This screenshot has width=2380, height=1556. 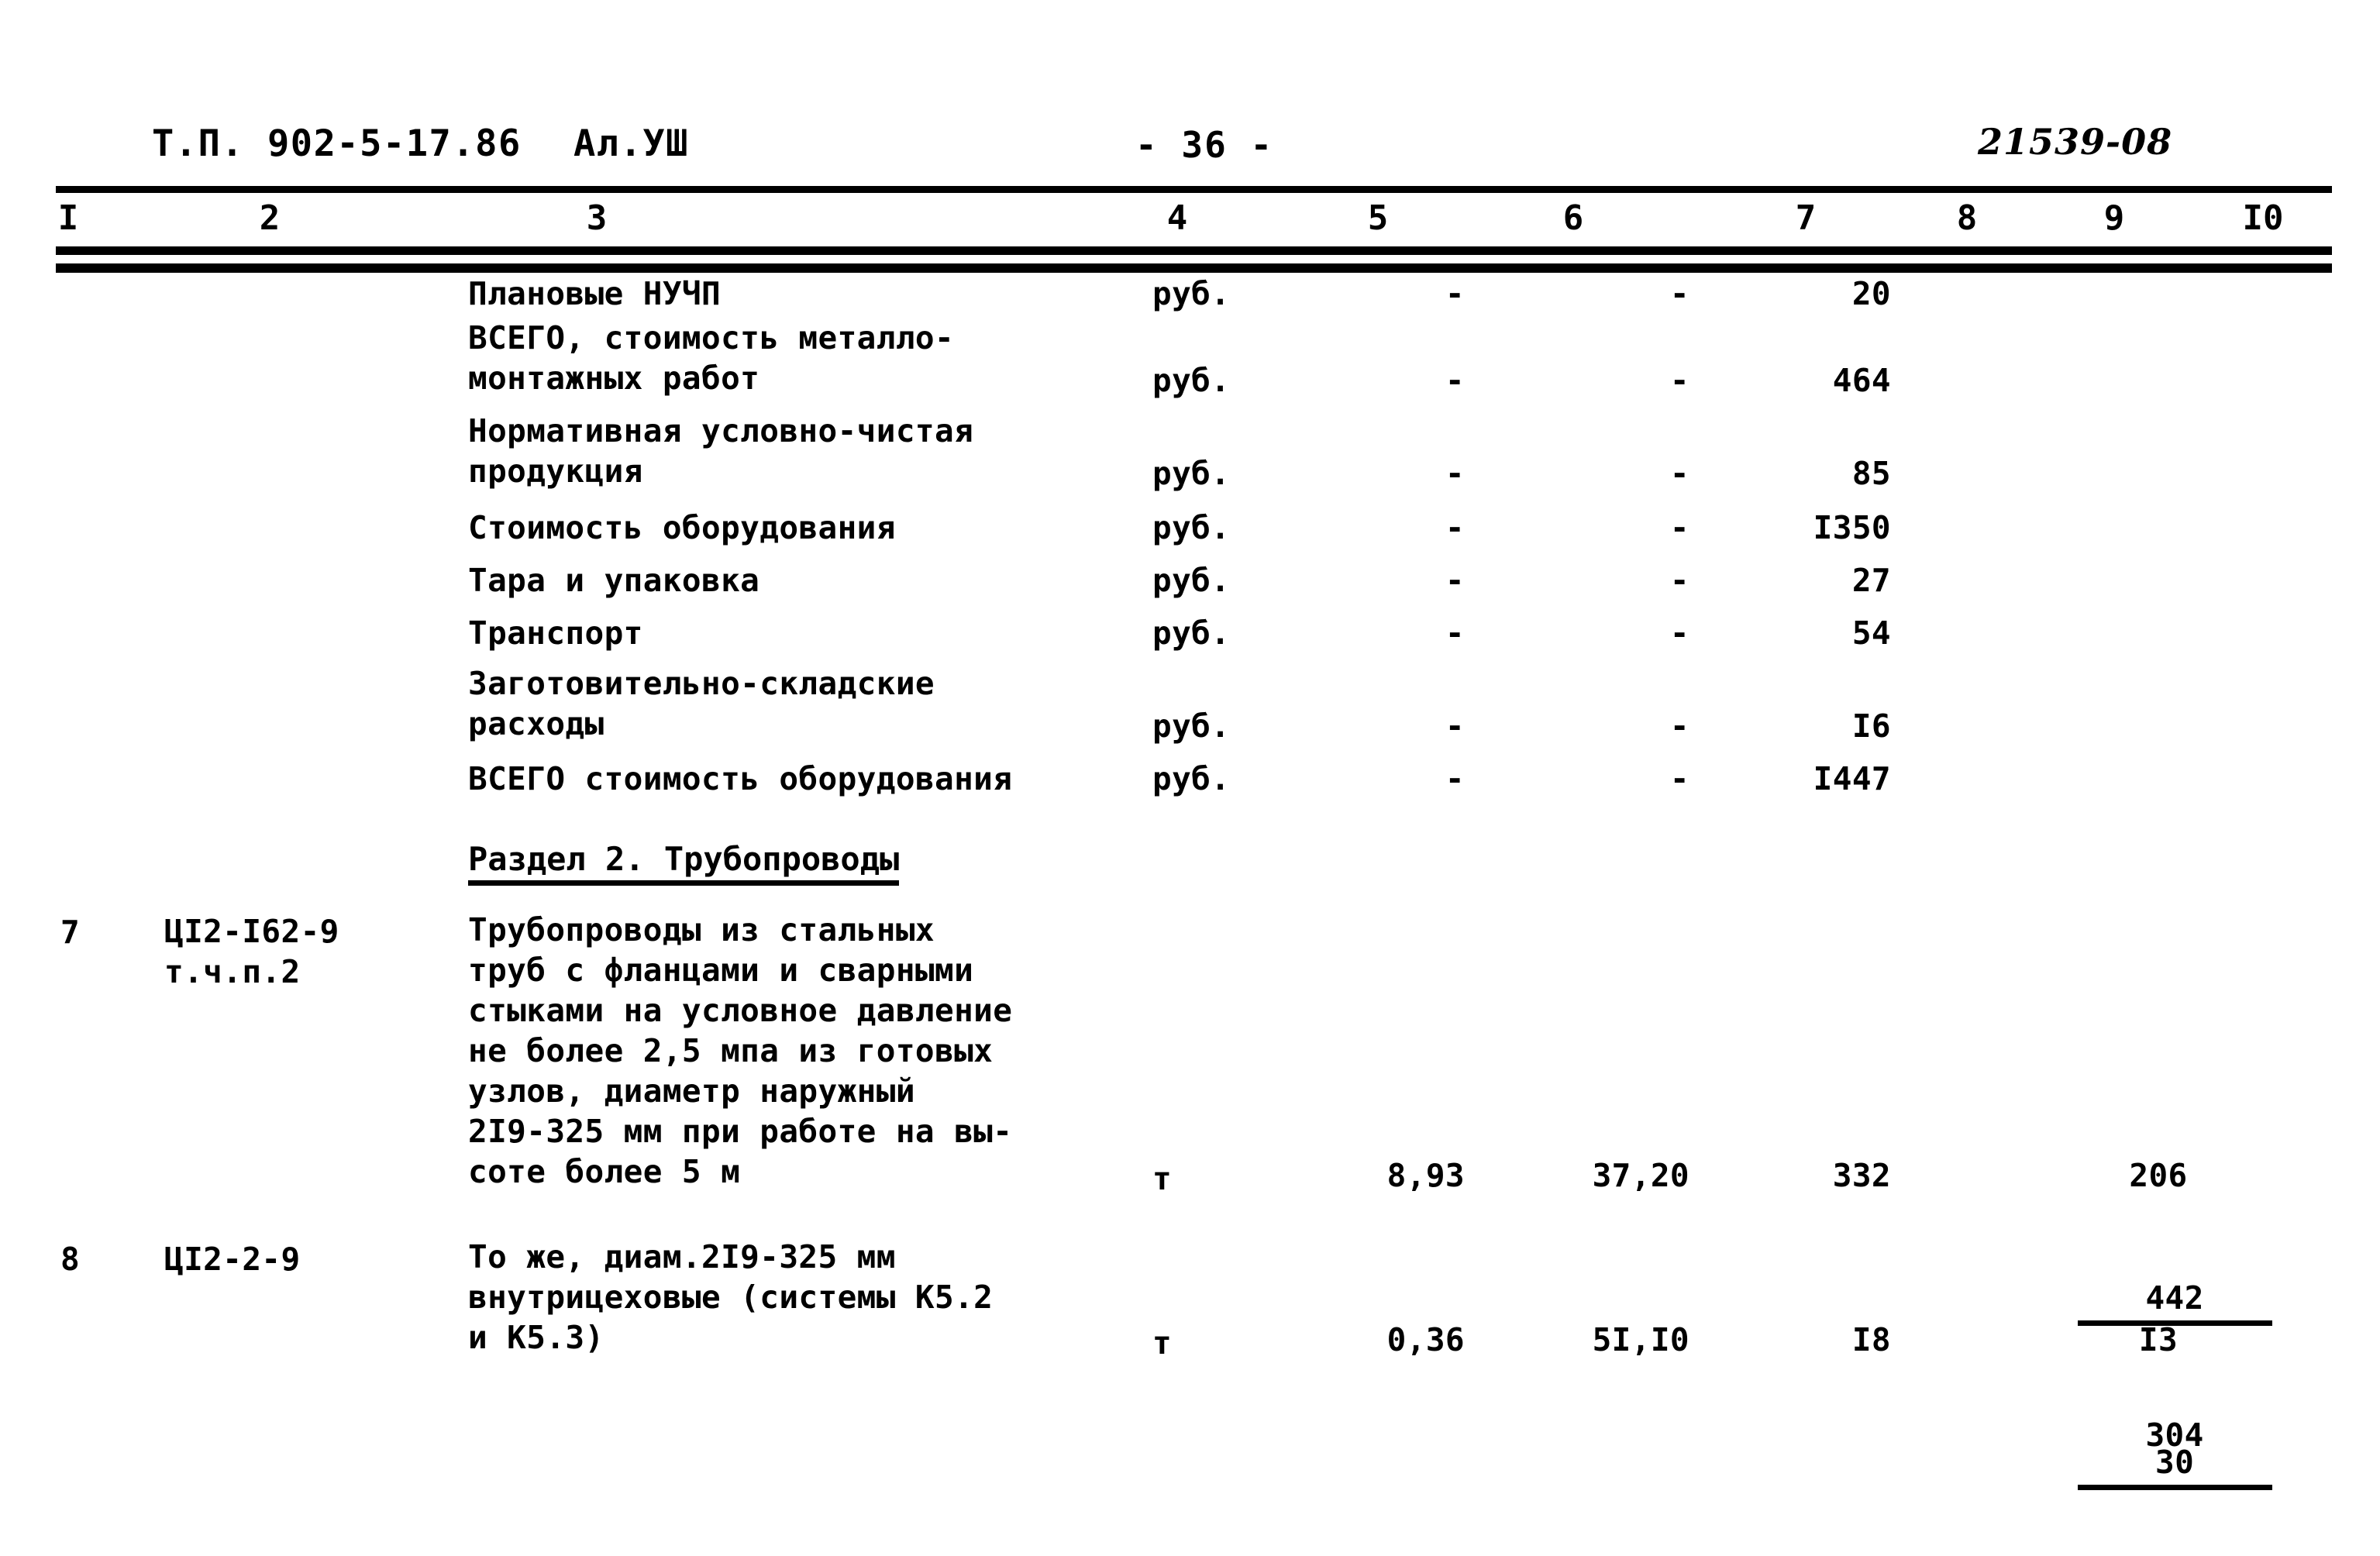 I want to click on row-sum: 20, so click(x=1871, y=293).